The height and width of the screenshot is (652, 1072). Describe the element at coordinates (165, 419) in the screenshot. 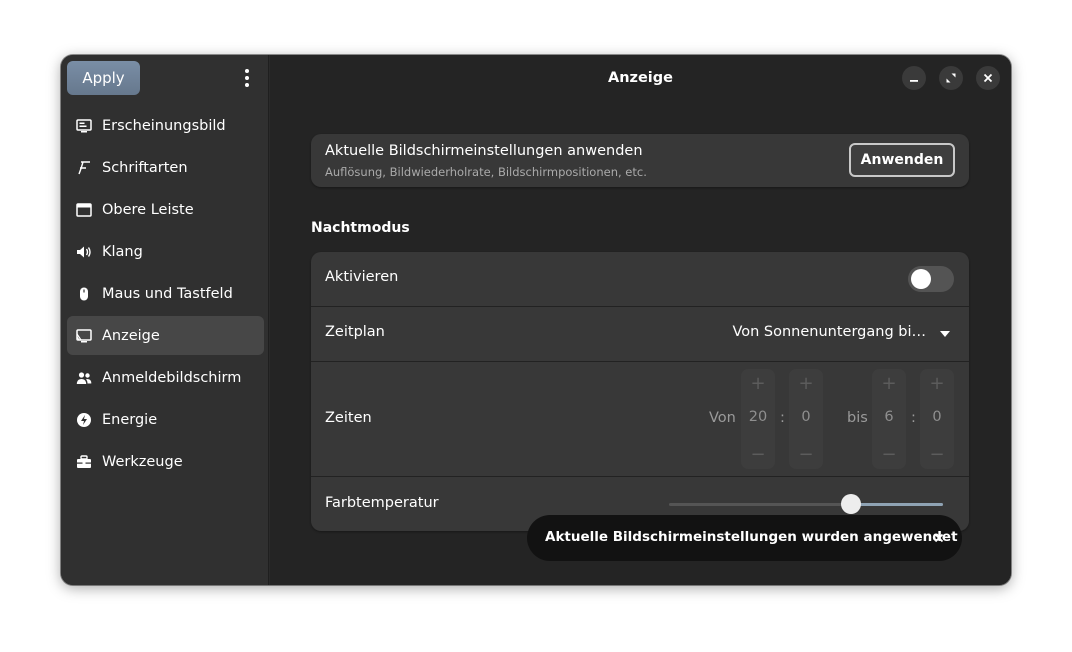

I see `sidebar-item-energie: Energie` at that location.